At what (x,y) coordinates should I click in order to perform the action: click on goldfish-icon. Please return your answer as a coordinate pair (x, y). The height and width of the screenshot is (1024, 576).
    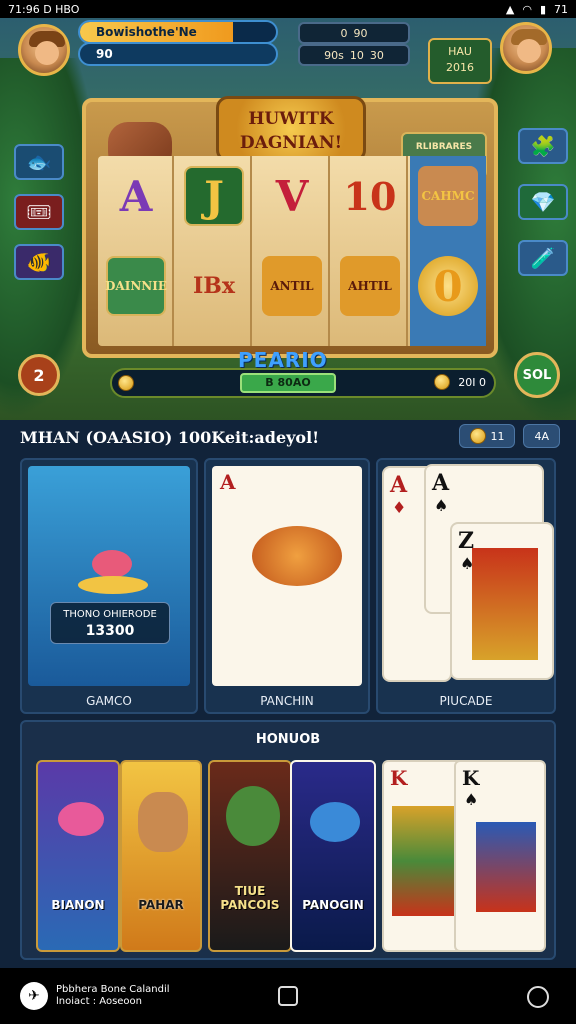
    Looking at the image, I should click on (297, 556).